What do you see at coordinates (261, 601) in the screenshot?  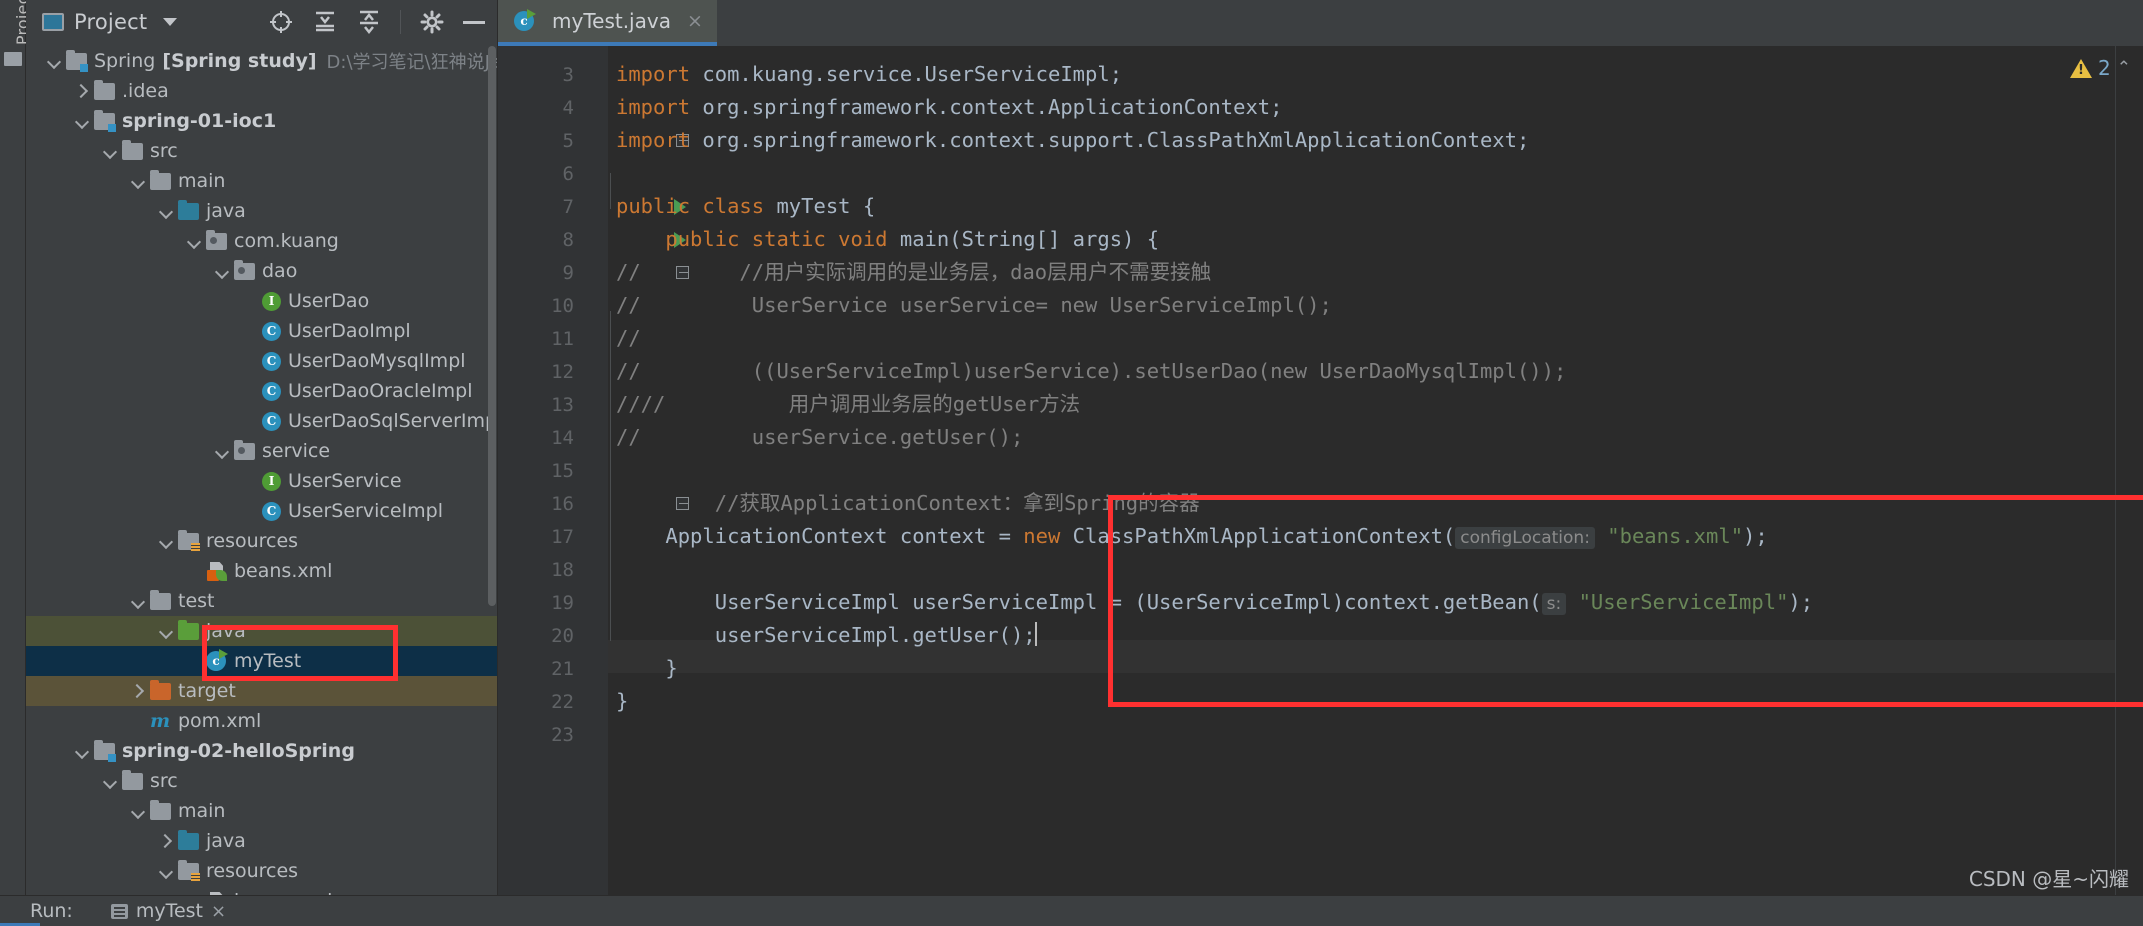 I see `tree-node-test: test` at bounding box center [261, 601].